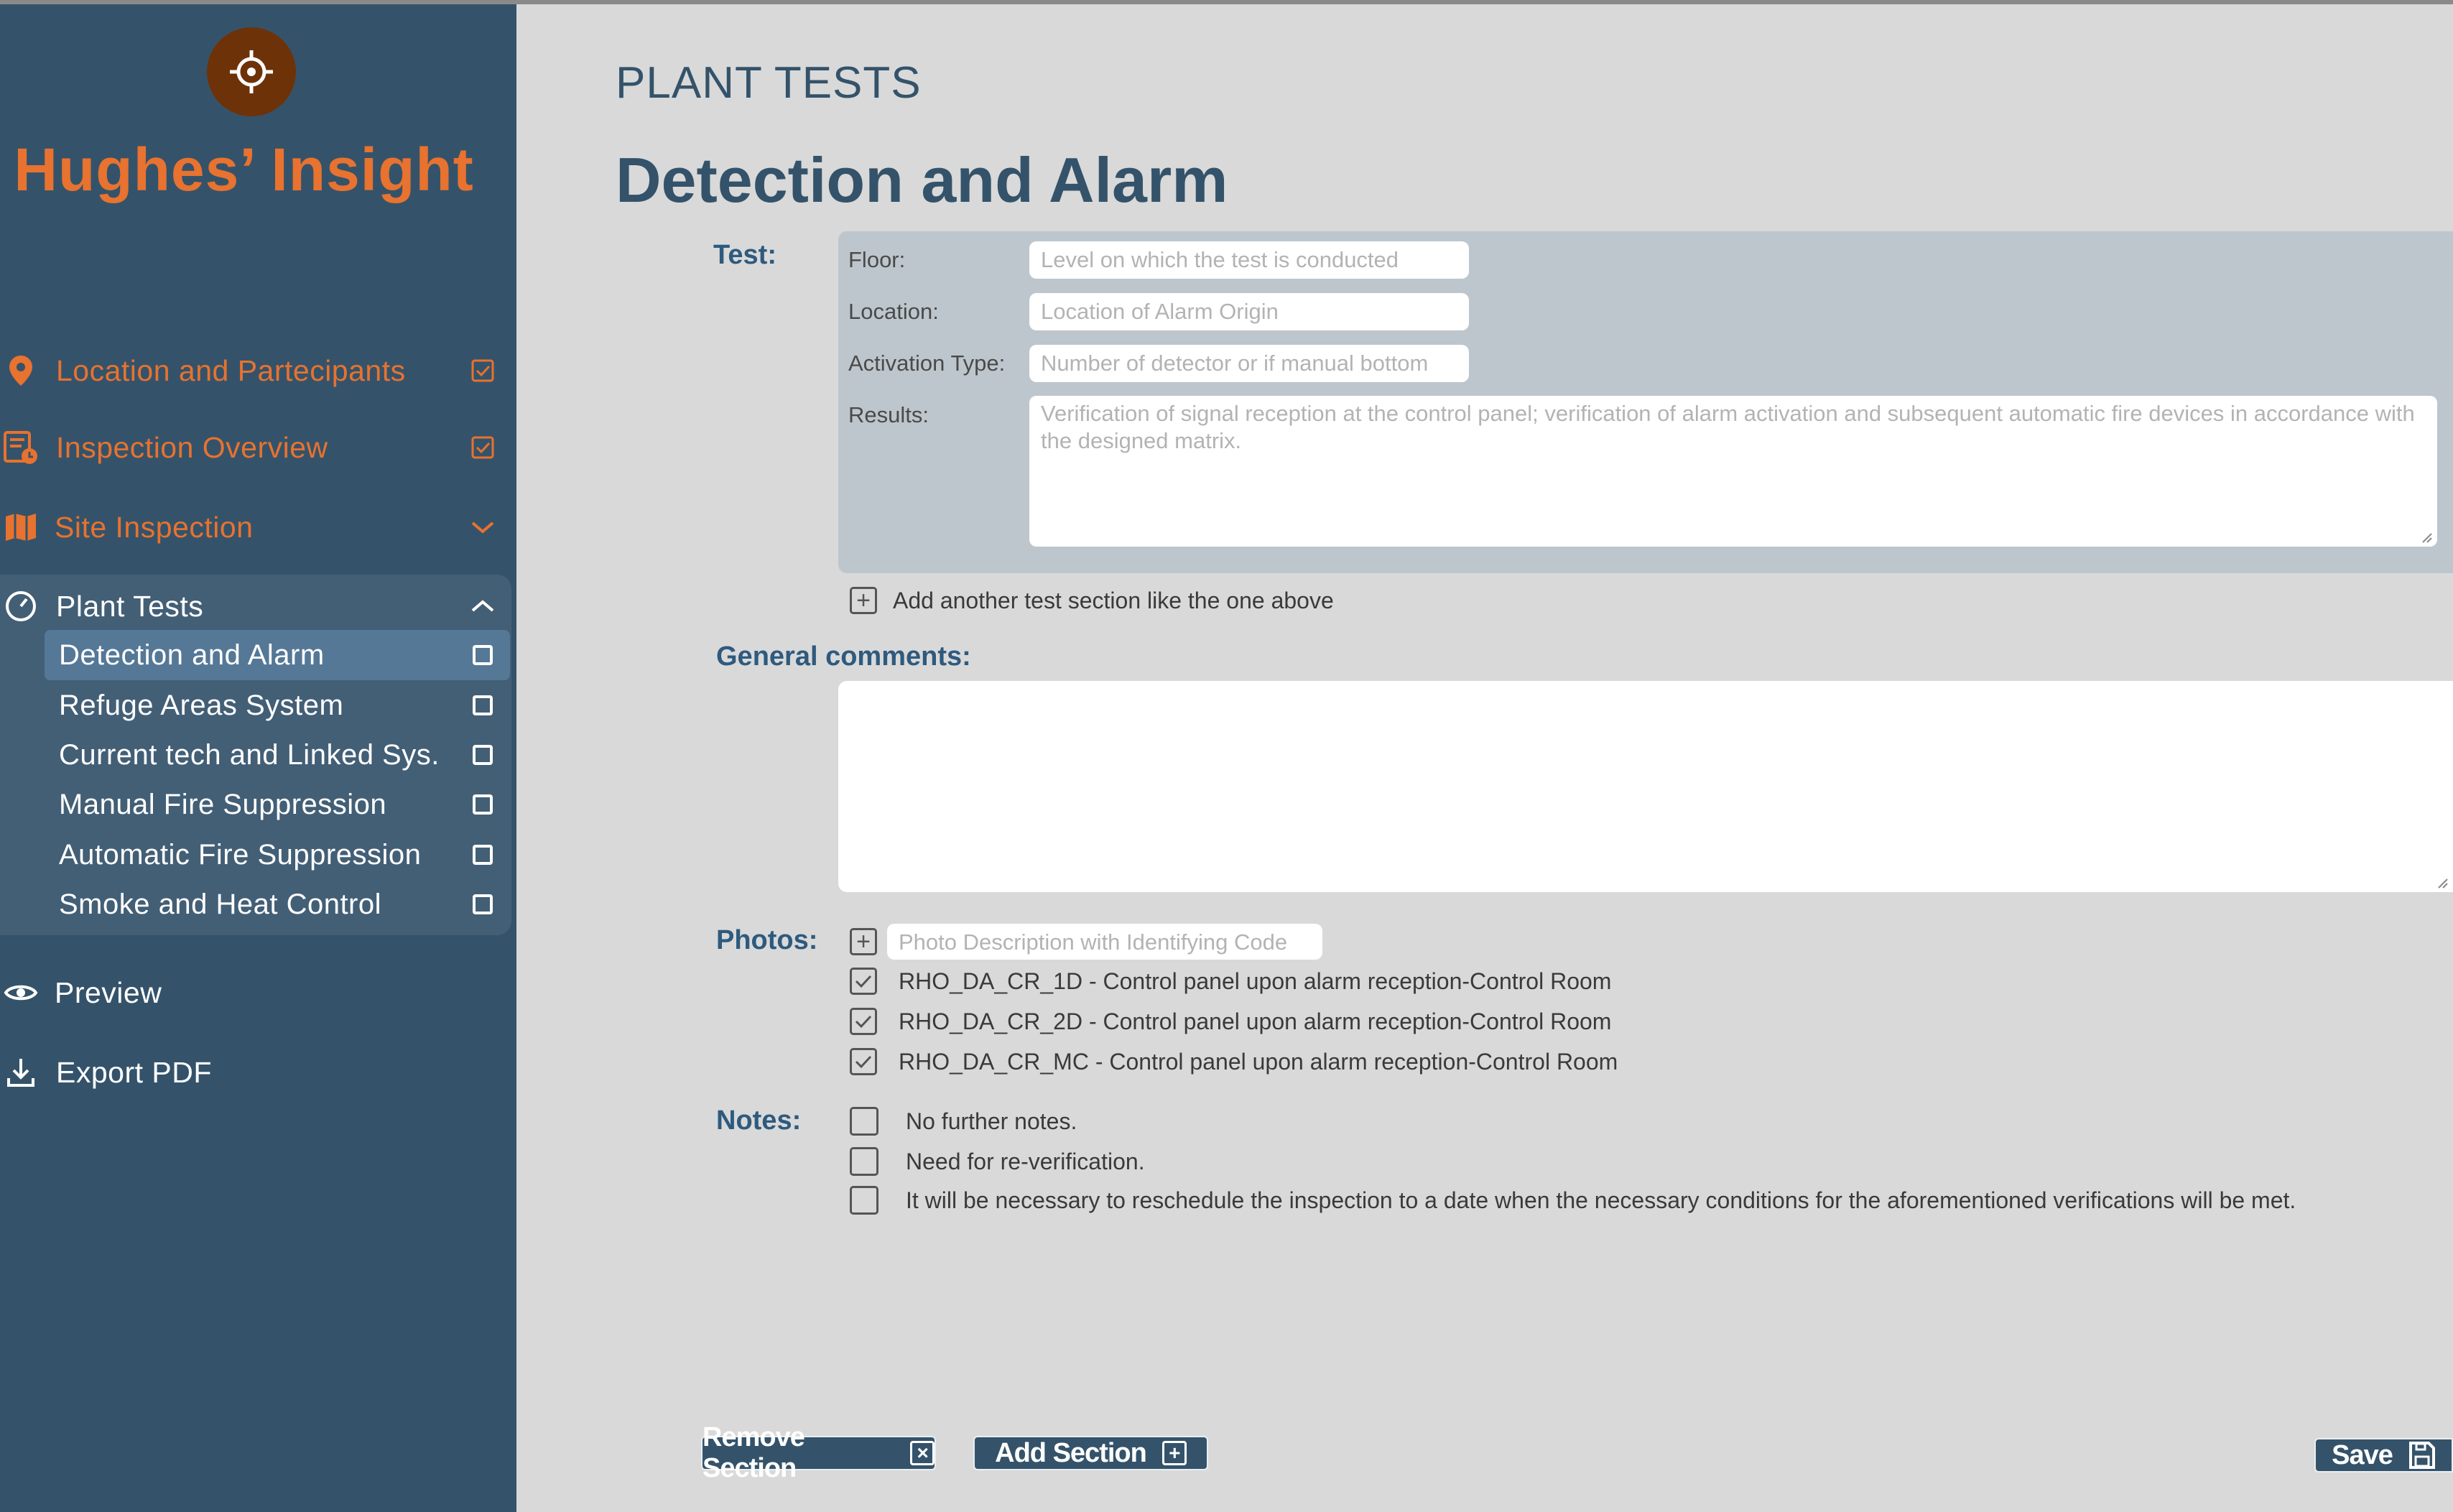 This screenshot has height=1512, width=2453. Describe the element at coordinates (922, 179) in the screenshot. I see `page-title: Detection and Alarm` at that location.